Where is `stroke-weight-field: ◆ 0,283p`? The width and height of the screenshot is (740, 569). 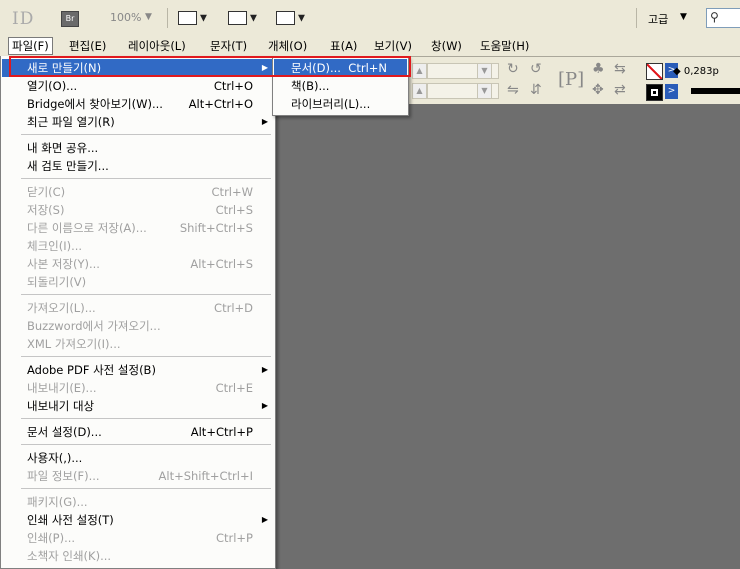
stroke-weight-field: ◆ 0,283p is located at coordinates (696, 71).